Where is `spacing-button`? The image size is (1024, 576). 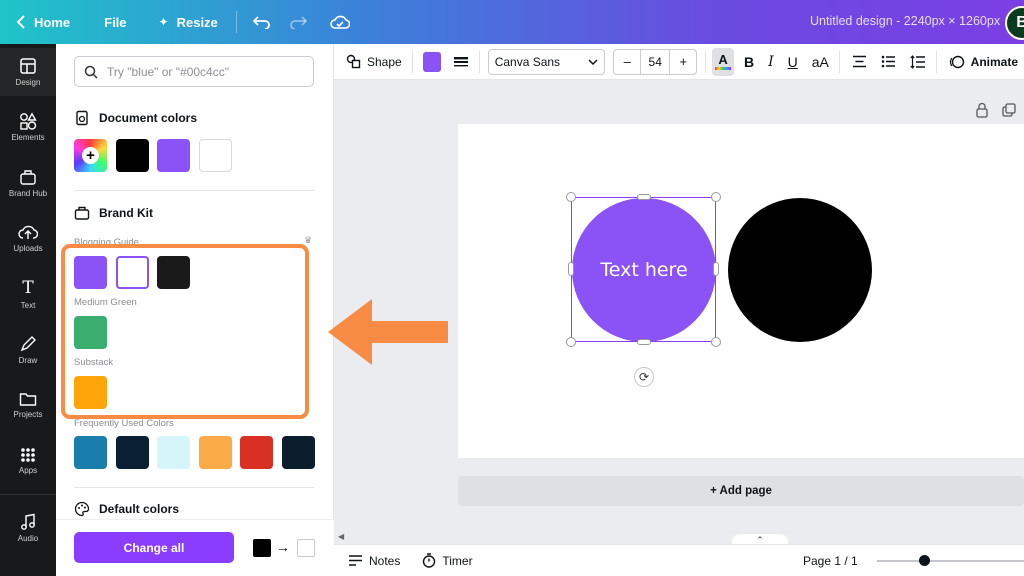
spacing-button is located at coordinates (918, 62).